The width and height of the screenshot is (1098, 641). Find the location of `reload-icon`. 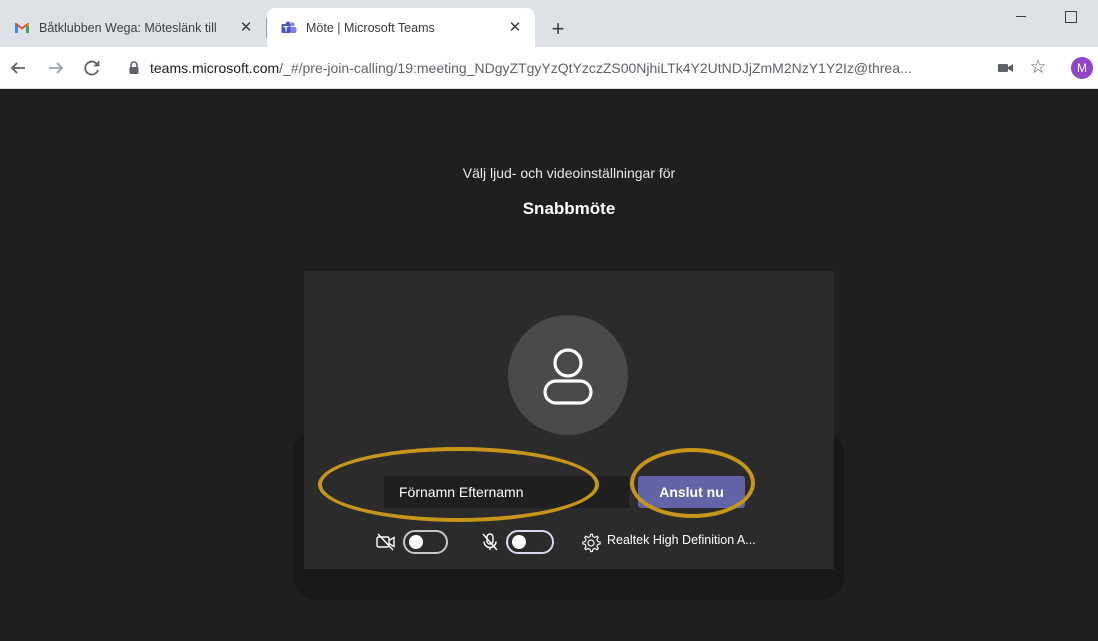

reload-icon is located at coordinates (92, 68).